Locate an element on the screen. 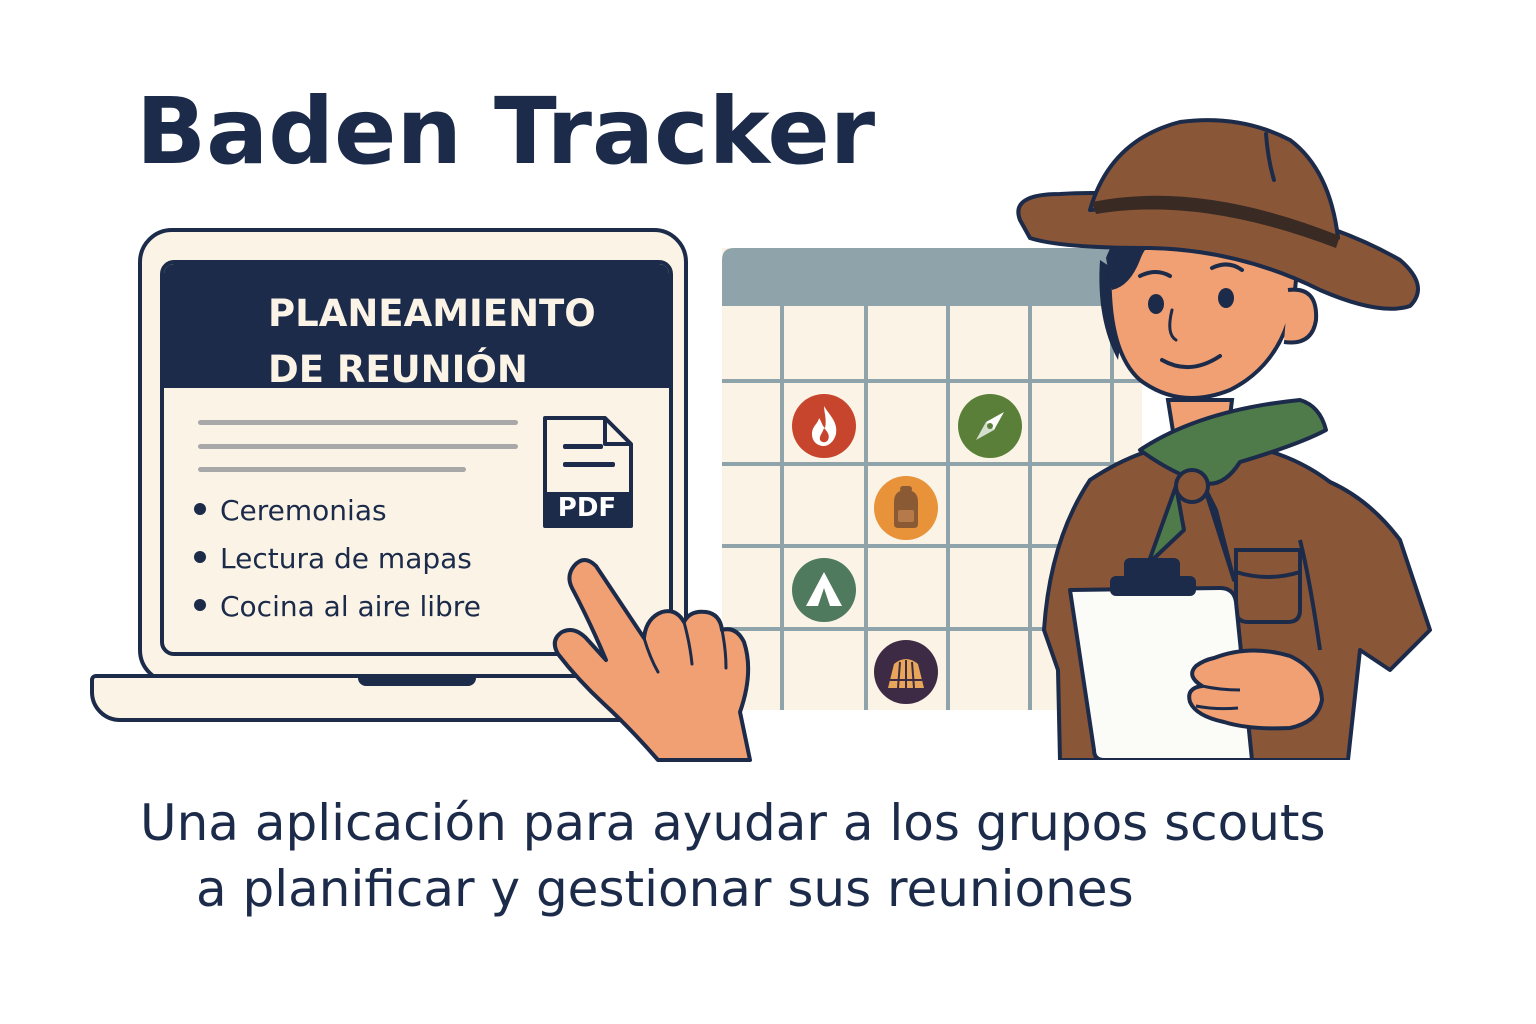  tagline-line2: a planificar y gestionar sus reuniones is located at coordinates (665, 889).